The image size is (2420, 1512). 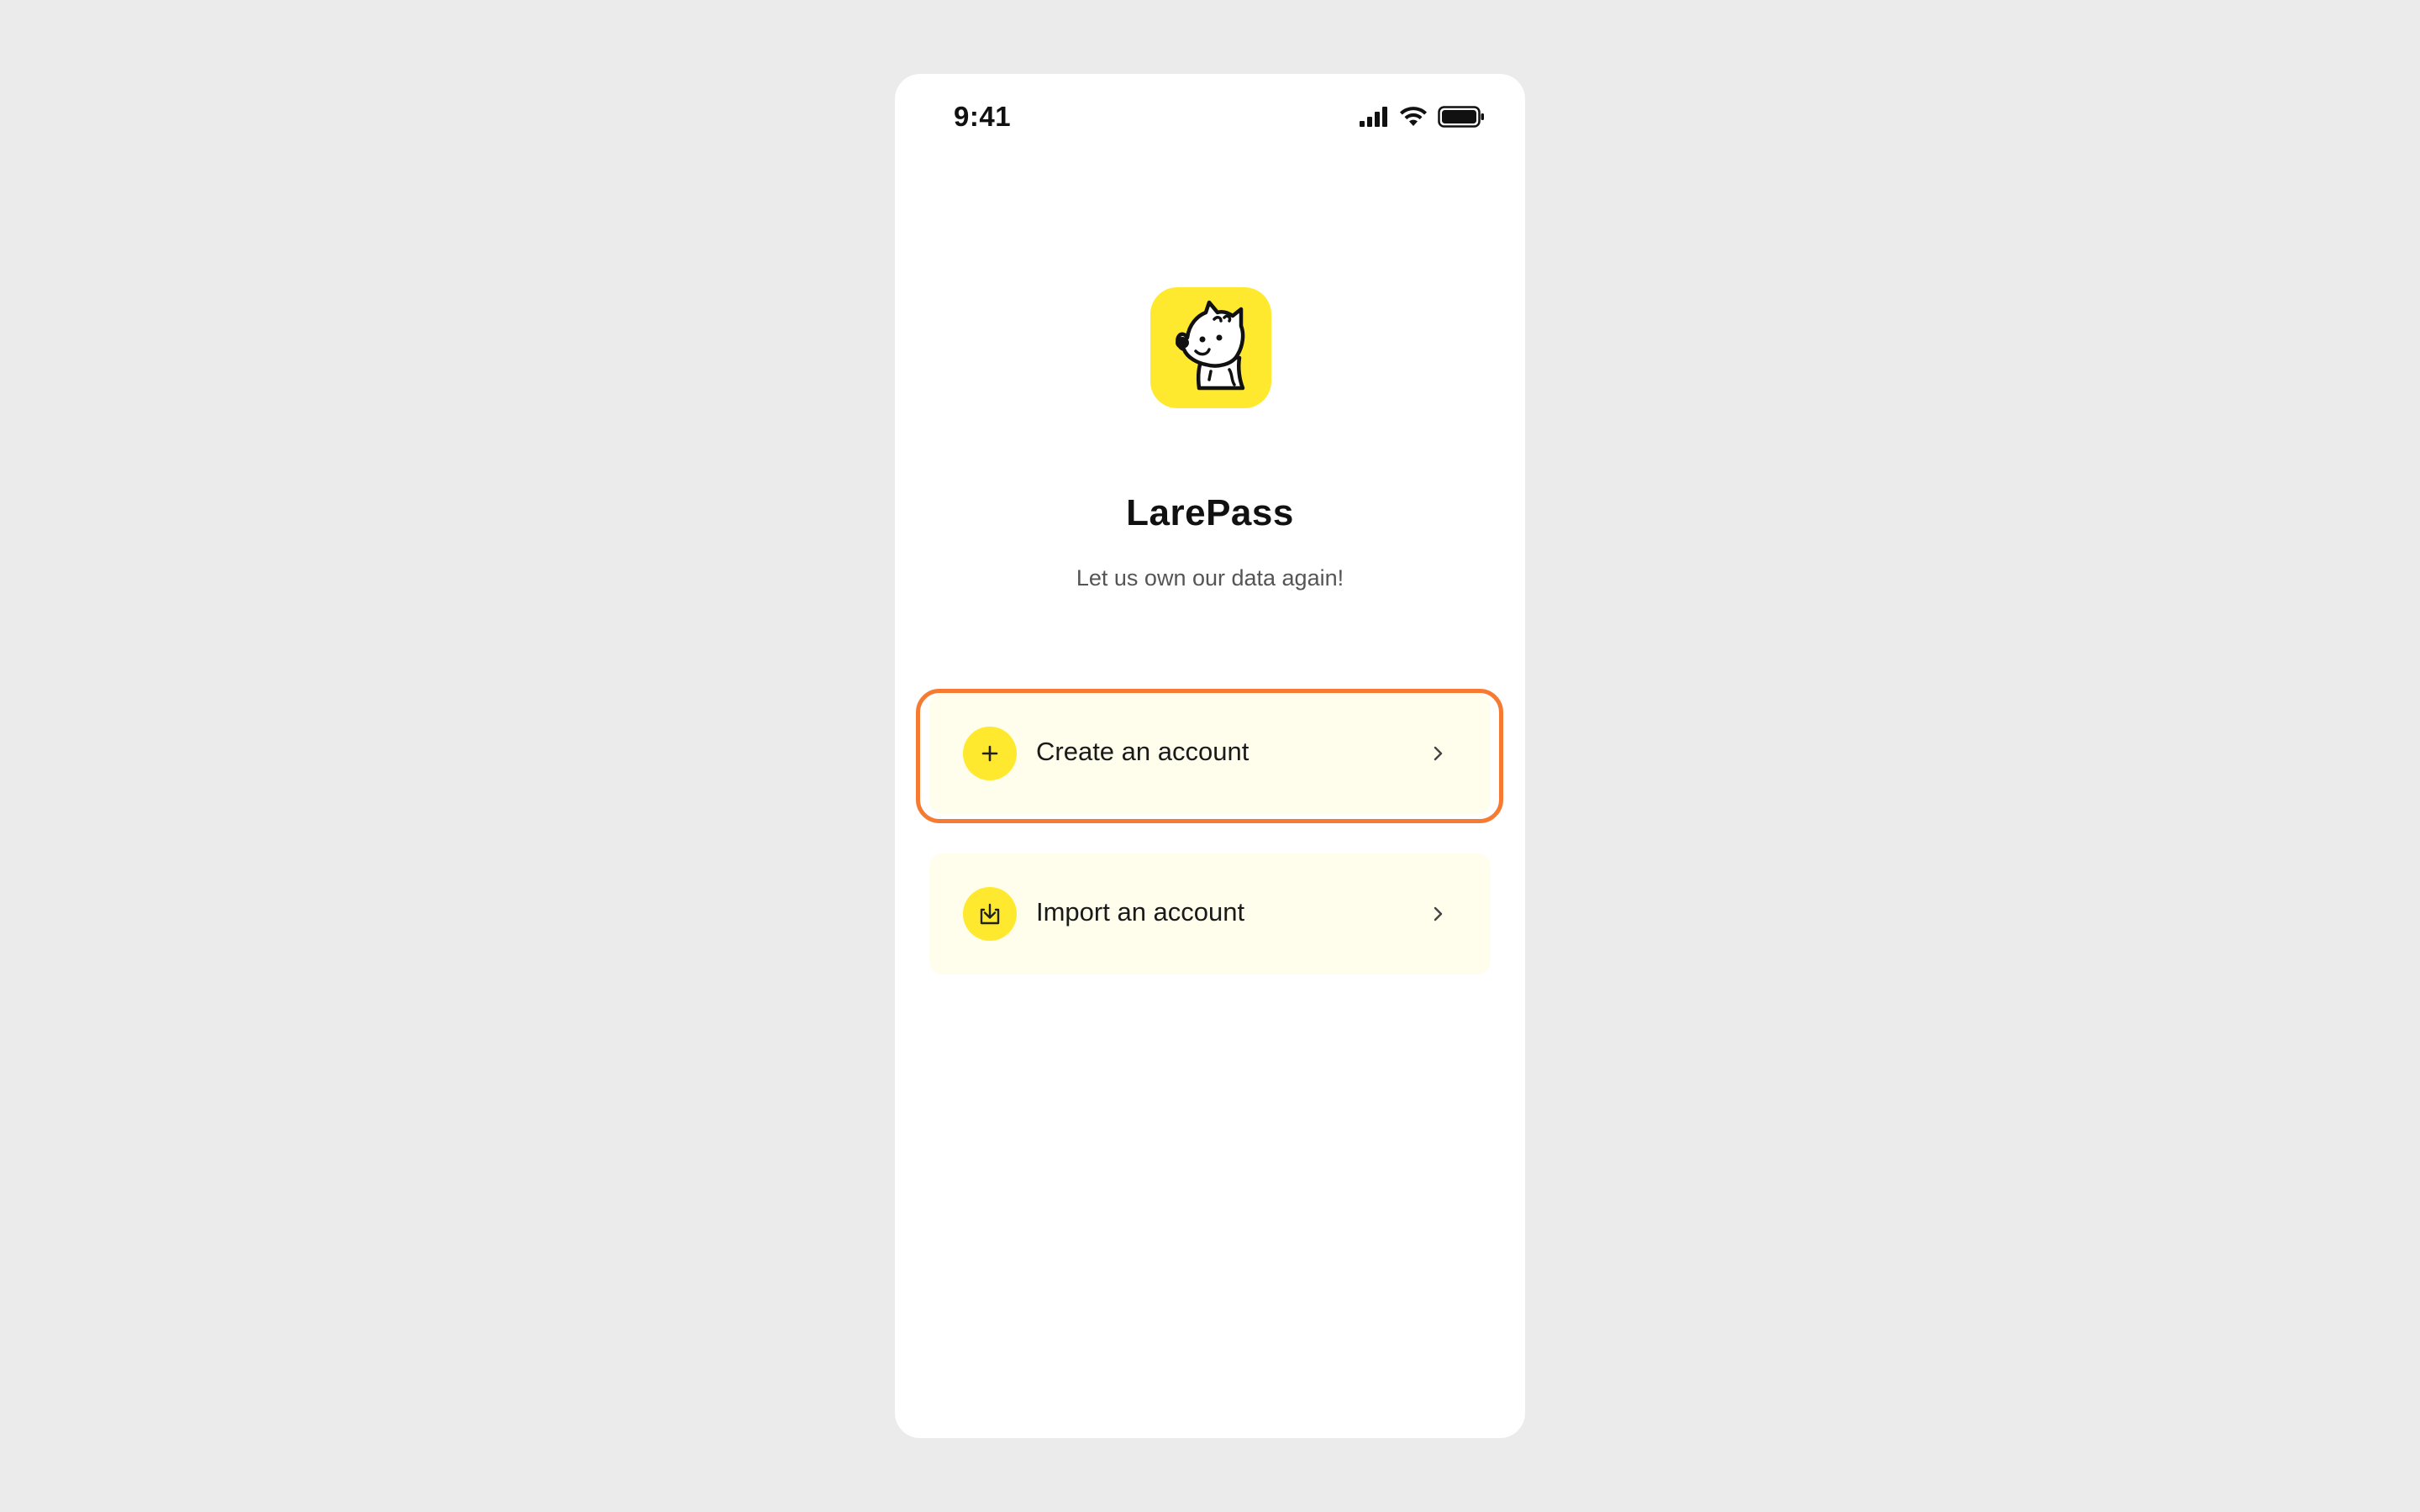 What do you see at coordinates (983, 116) in the screenshot?
I see `status-time: 9:41` at bounding box center [983, 116].